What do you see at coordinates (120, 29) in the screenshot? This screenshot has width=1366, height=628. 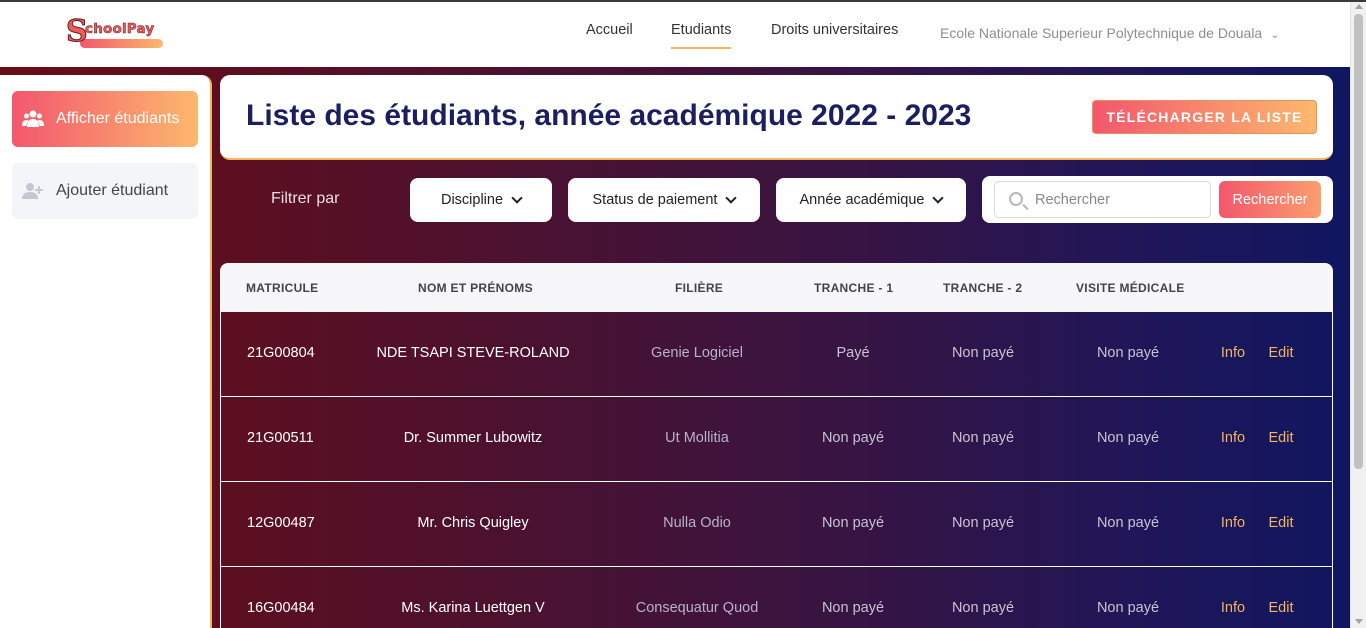 I see `logo-text: choolPay` at bounding box center [120, 29].